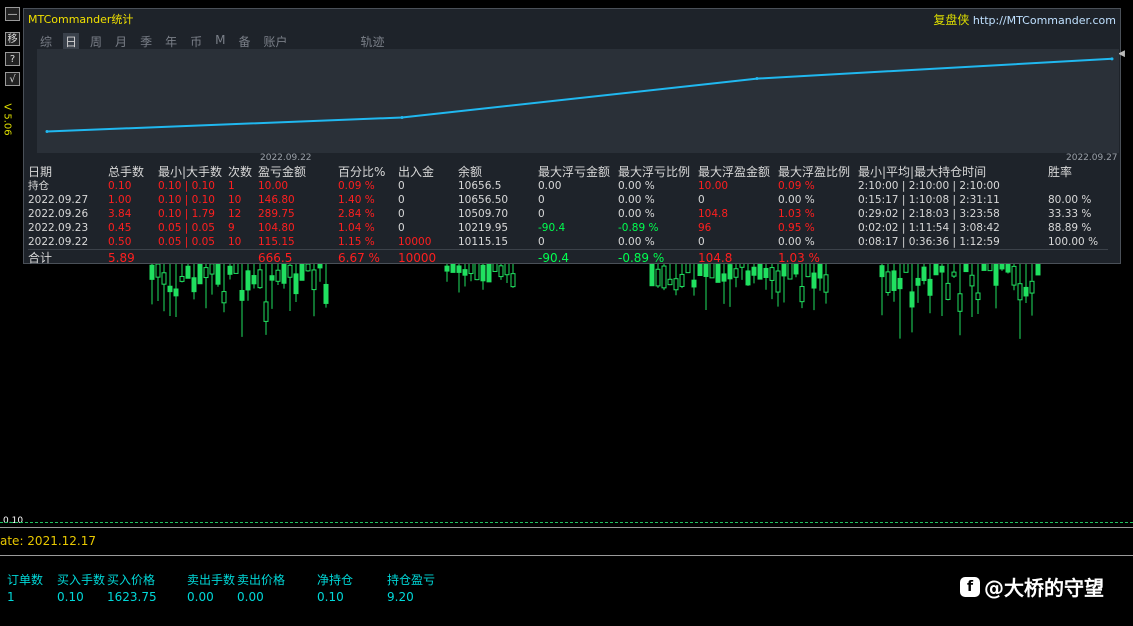  I want to click on tab-day: 日, so click(71, 41).